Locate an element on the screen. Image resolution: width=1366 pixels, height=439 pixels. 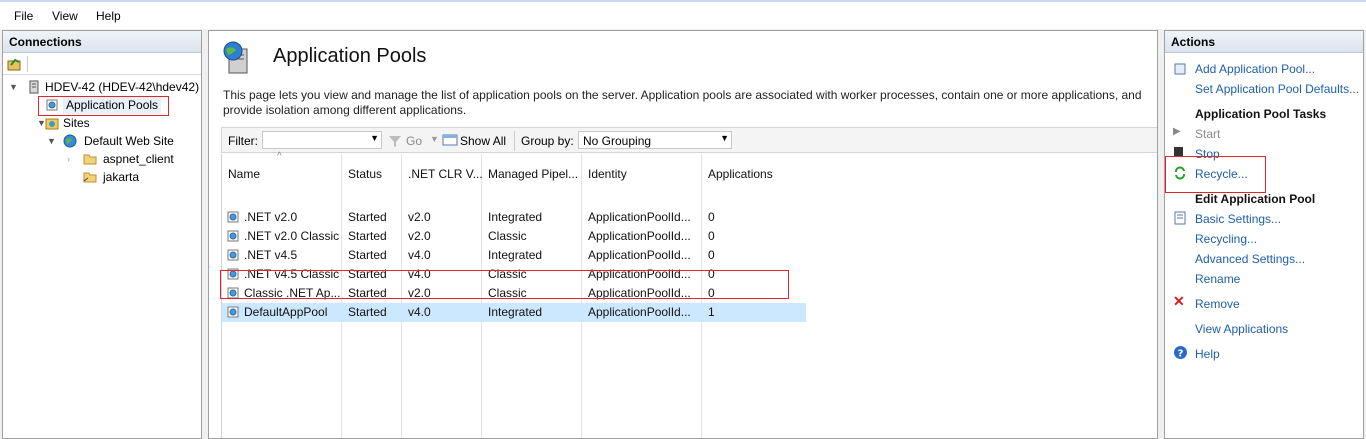
filter-input: ▼ is located at coordinates (322, 140).